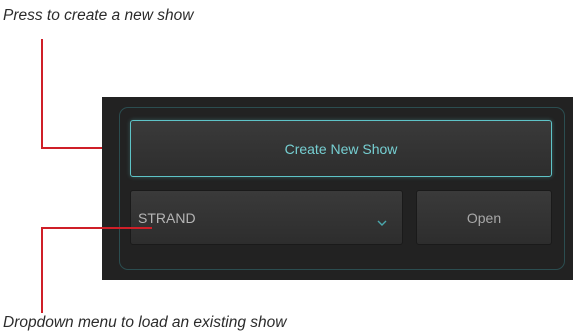 This screenshot has width=573, height=335. I want to click on create-new-show-label: Create New Show, so click(341, 148).